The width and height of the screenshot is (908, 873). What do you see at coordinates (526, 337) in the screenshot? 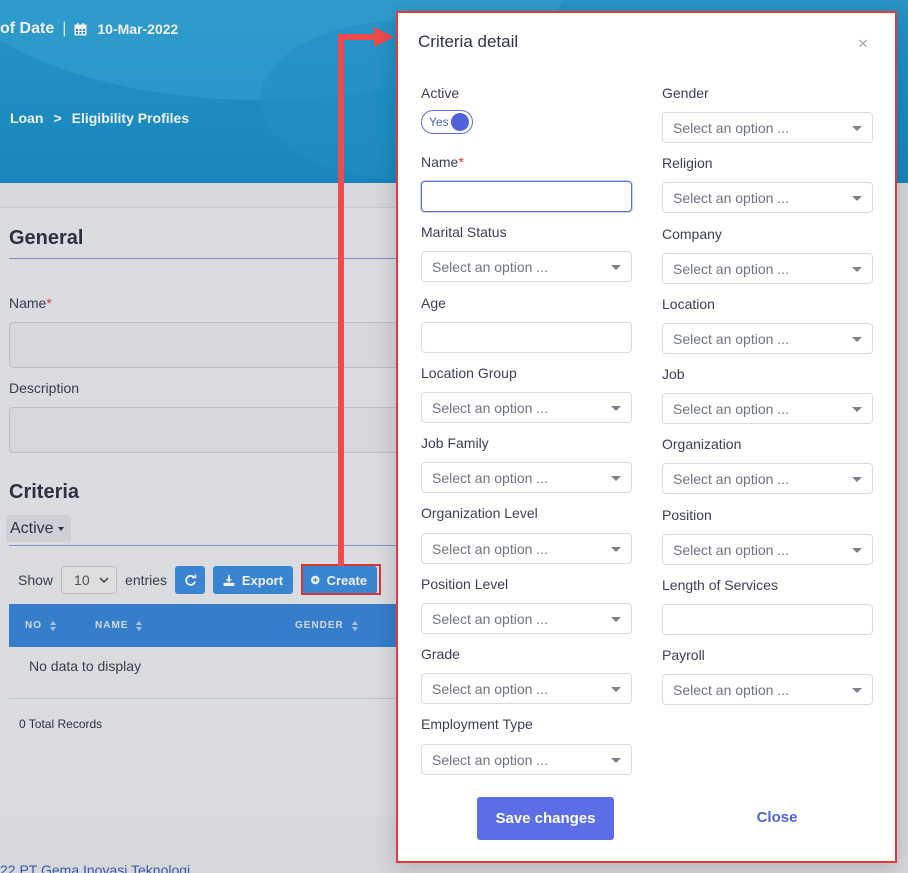
I see `age-input` at bounding box center [526, 337].